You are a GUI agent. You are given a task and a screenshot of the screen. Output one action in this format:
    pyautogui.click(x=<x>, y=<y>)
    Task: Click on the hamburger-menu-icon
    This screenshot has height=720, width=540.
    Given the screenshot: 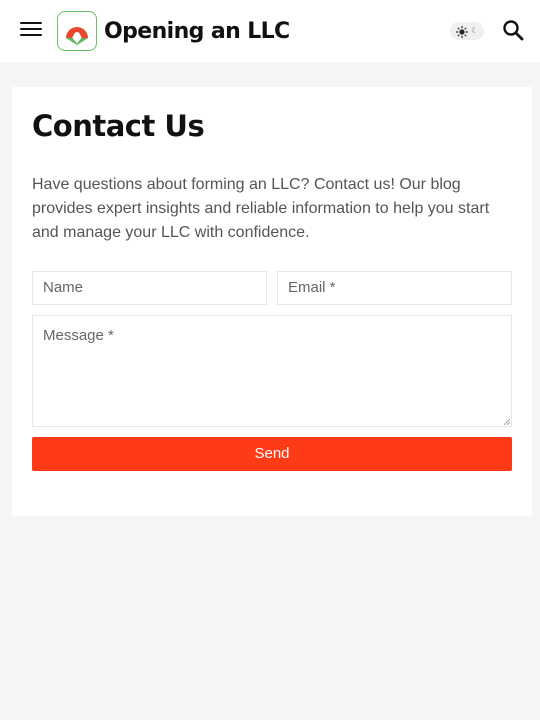 What is the action you would take?
    pyautogui.click(x=31, y=30)
    